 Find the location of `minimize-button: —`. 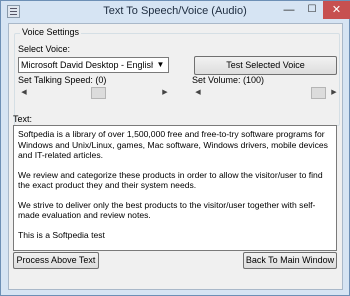

minimize-button: — is located at coordinates (289, 10).